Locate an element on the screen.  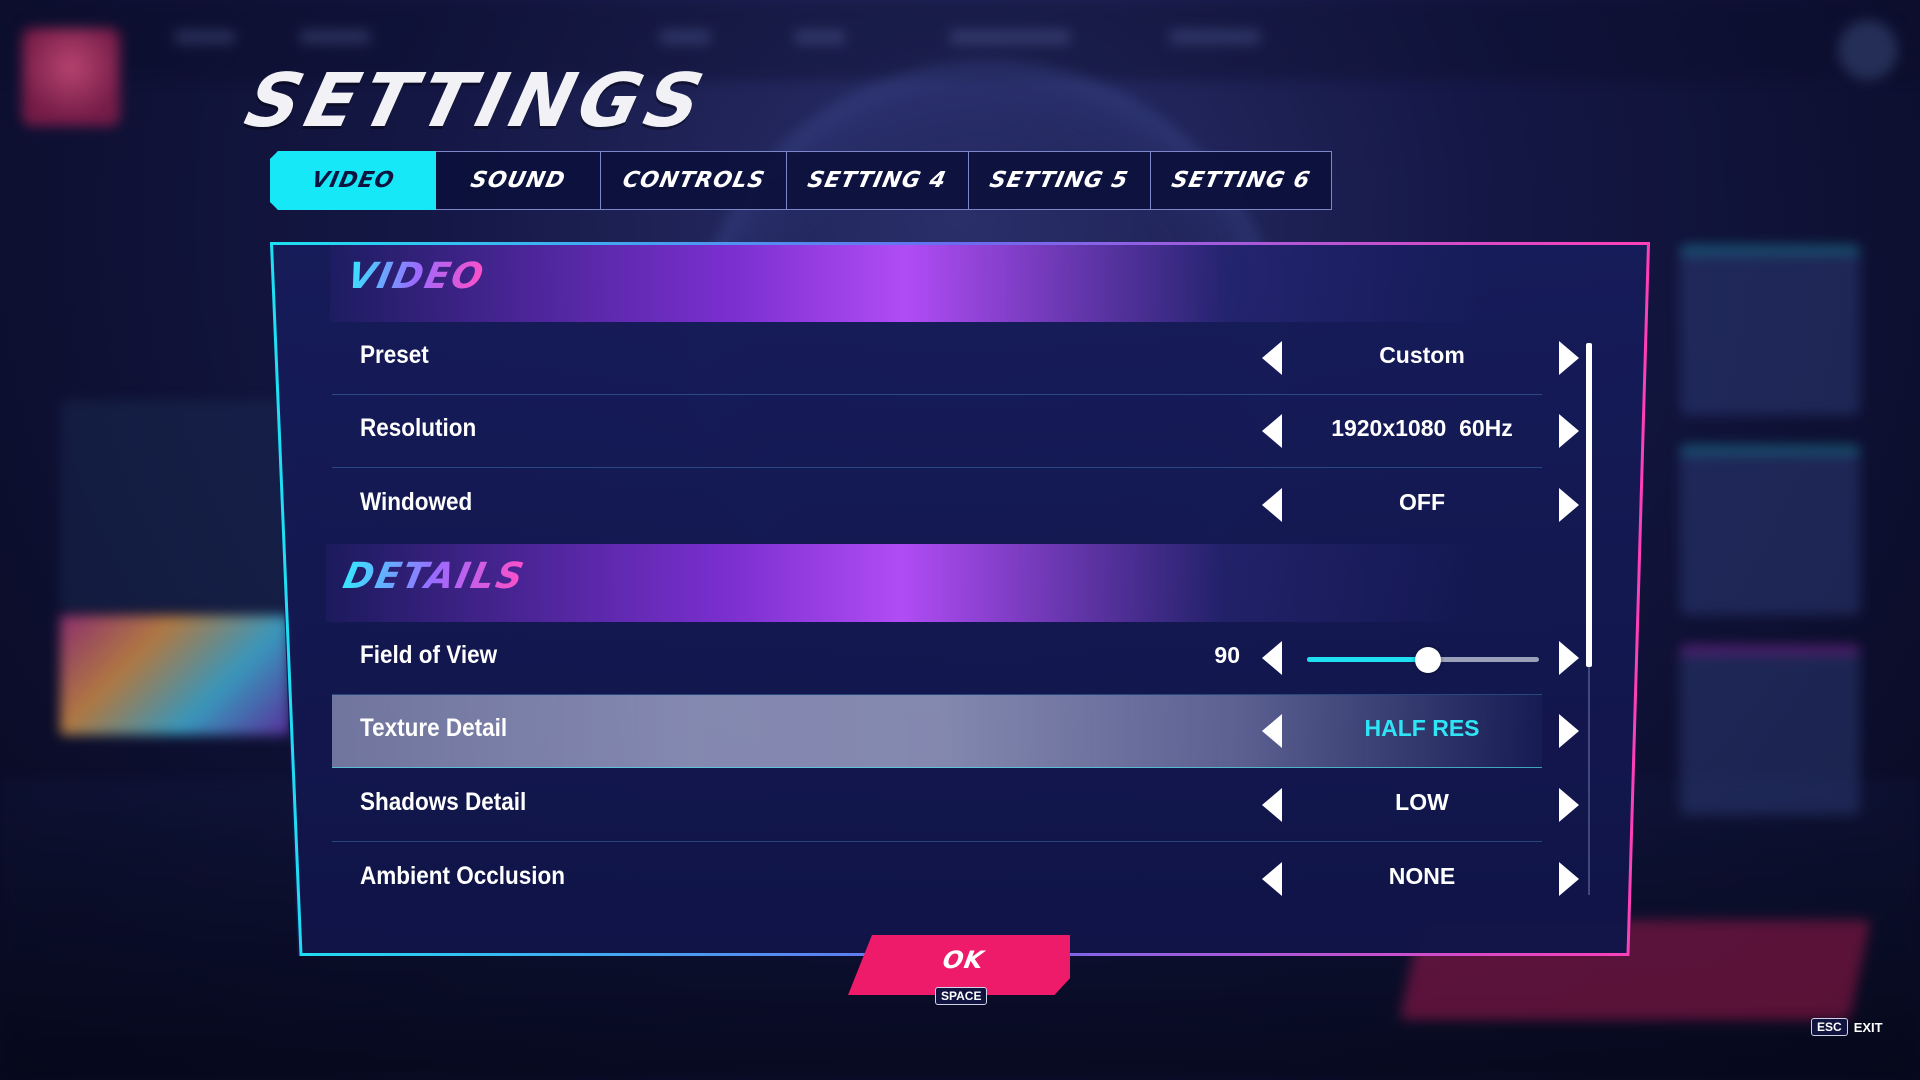
setting-label: Ambient Occlusion is located at coordinates (463, 876).